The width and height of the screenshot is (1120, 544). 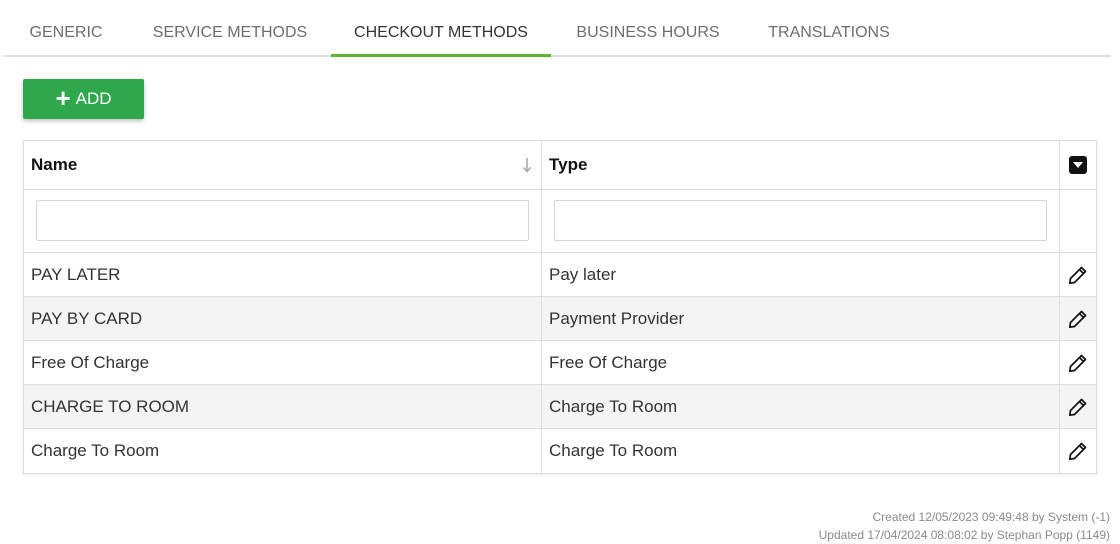 I want to click on row-name-cell: CHARGE TO ROOM, so click(x=283, y=406).